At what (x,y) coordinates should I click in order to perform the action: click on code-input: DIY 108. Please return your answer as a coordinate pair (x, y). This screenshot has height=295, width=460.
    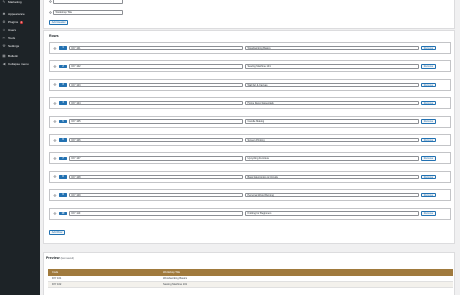
    Looking at the image, I should click on (156, 177).